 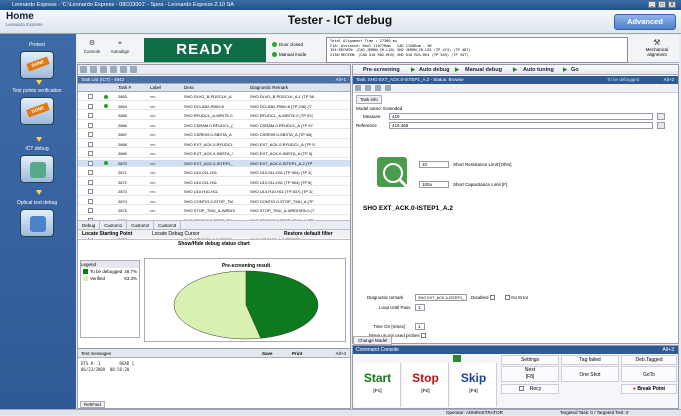 I want to click on recy-checkbox: Recy, so click(x=530, y=389).